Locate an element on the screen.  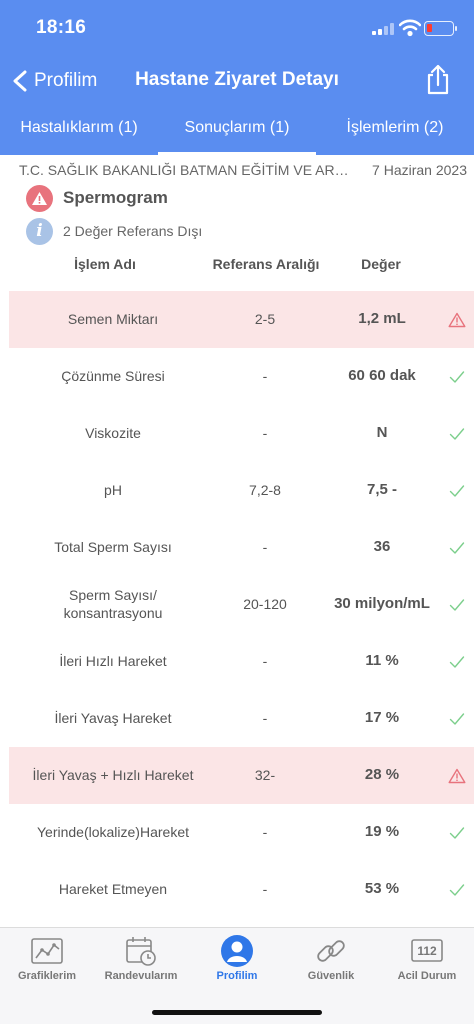
row-name: Yerinde(lokalize)Hareket is located at coordinates (112, 831).